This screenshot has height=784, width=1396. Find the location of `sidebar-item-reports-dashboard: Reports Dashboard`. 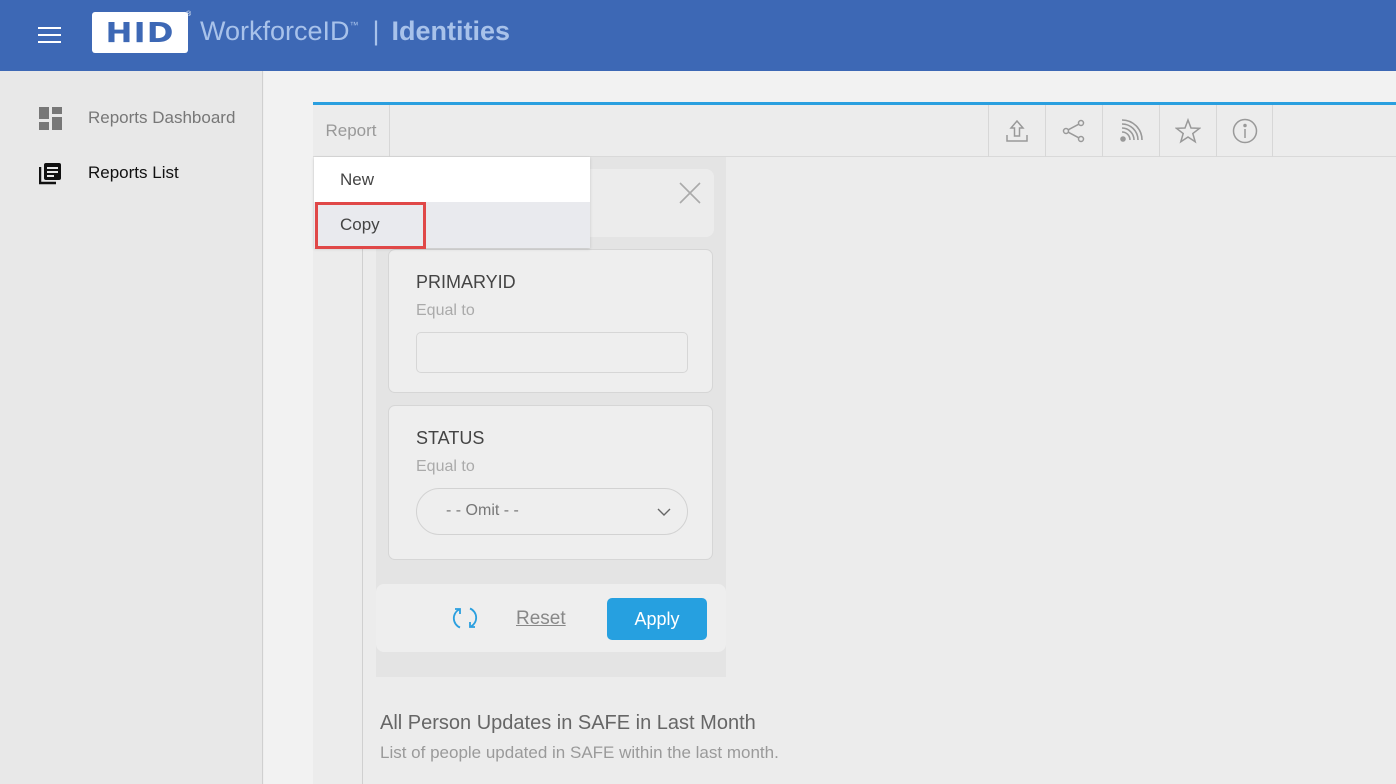

sidebar-item-reports-dashboard: Reports Dashboard is located at coordinates (131, 118).